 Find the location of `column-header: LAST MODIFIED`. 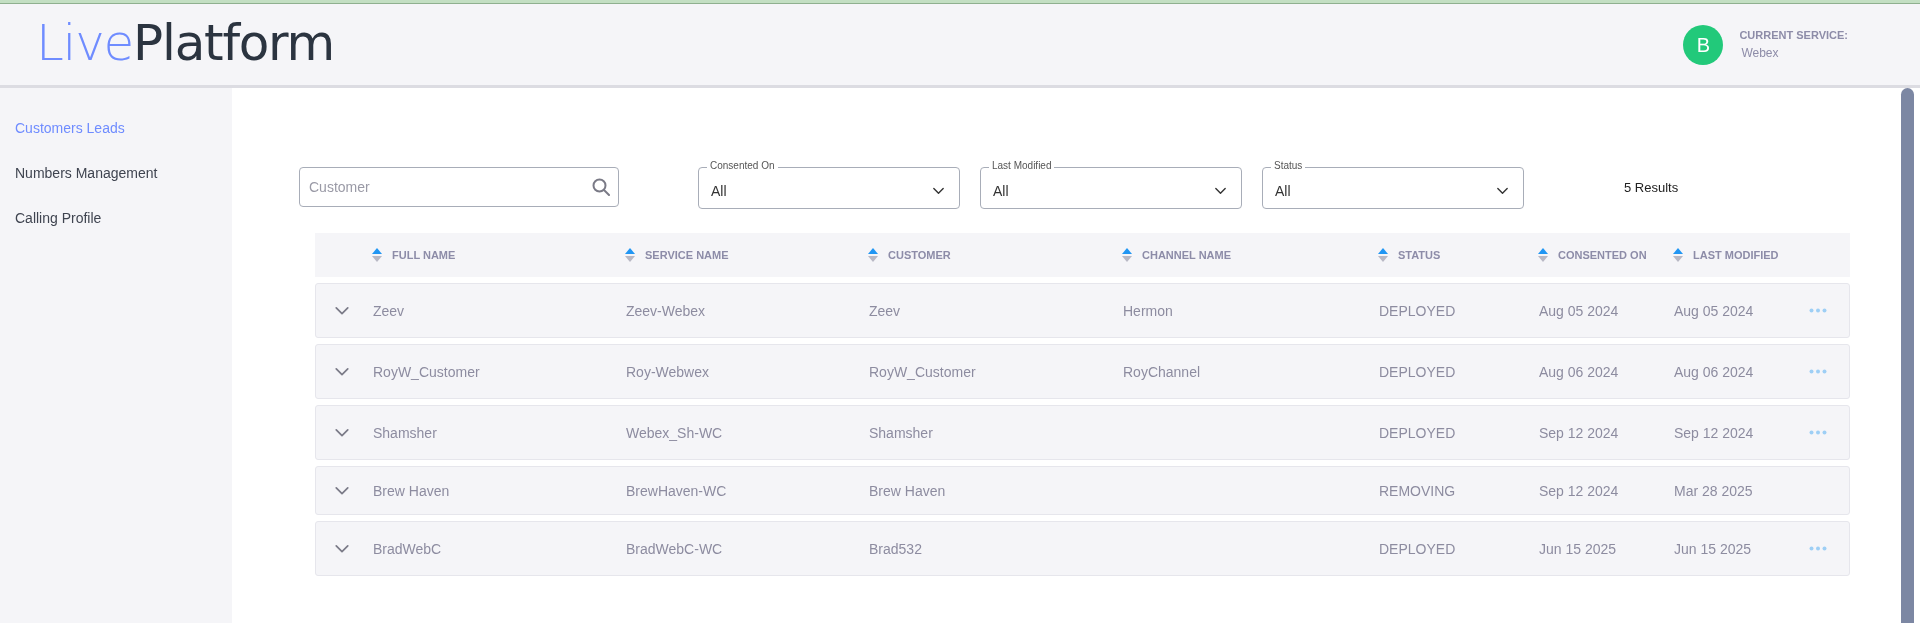

column-header: LAST MODIFIED is located at coordinates (1736, 255).